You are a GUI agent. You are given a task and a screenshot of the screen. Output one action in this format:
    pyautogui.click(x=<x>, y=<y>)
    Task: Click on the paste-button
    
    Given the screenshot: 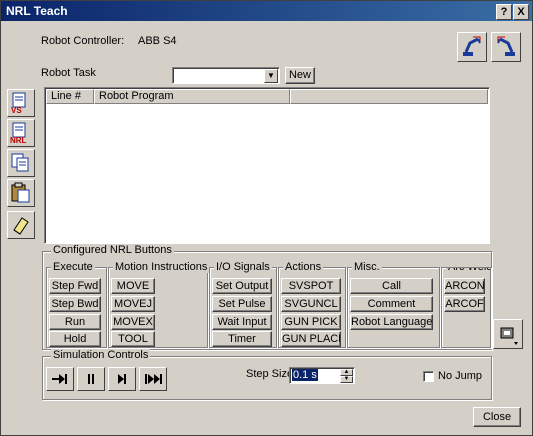 What is the action you would take?
    pyautogui.click(x=21, y=193)
    